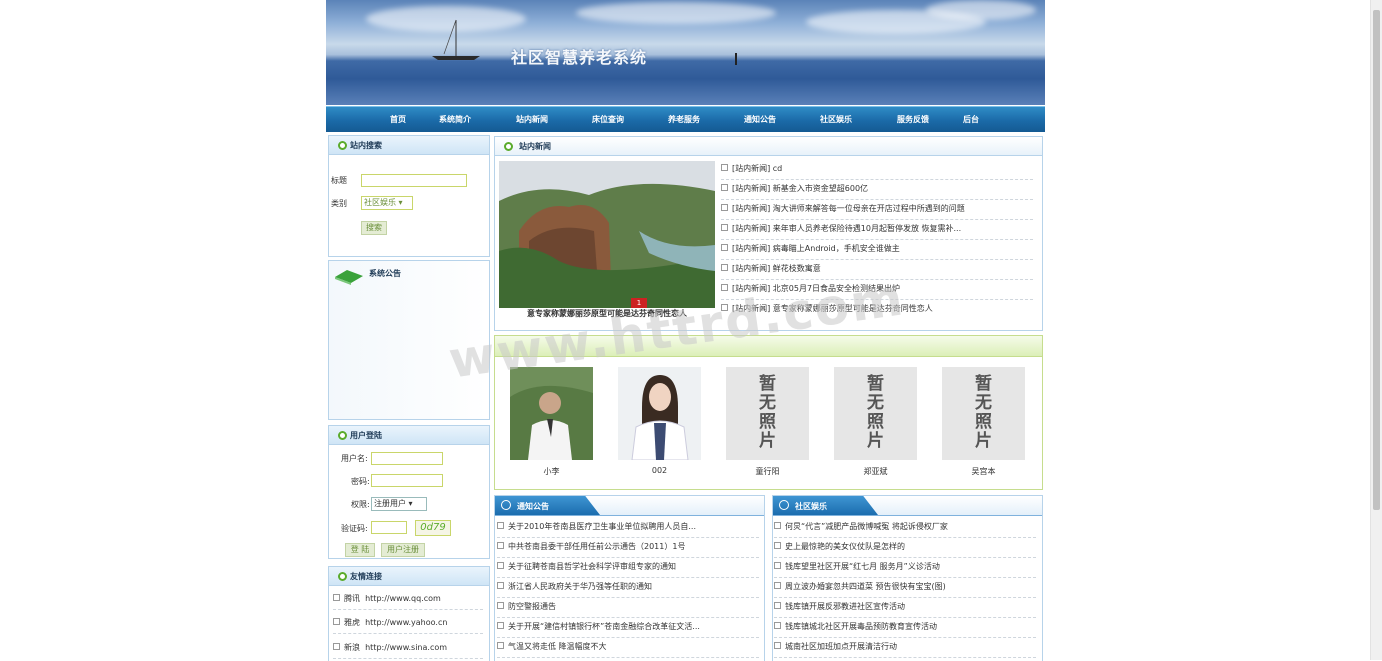  What do you see at coordinates (533, 506) in the screenshot?
I see `notices-title: 通知公告` at bounding box center [533, 506].